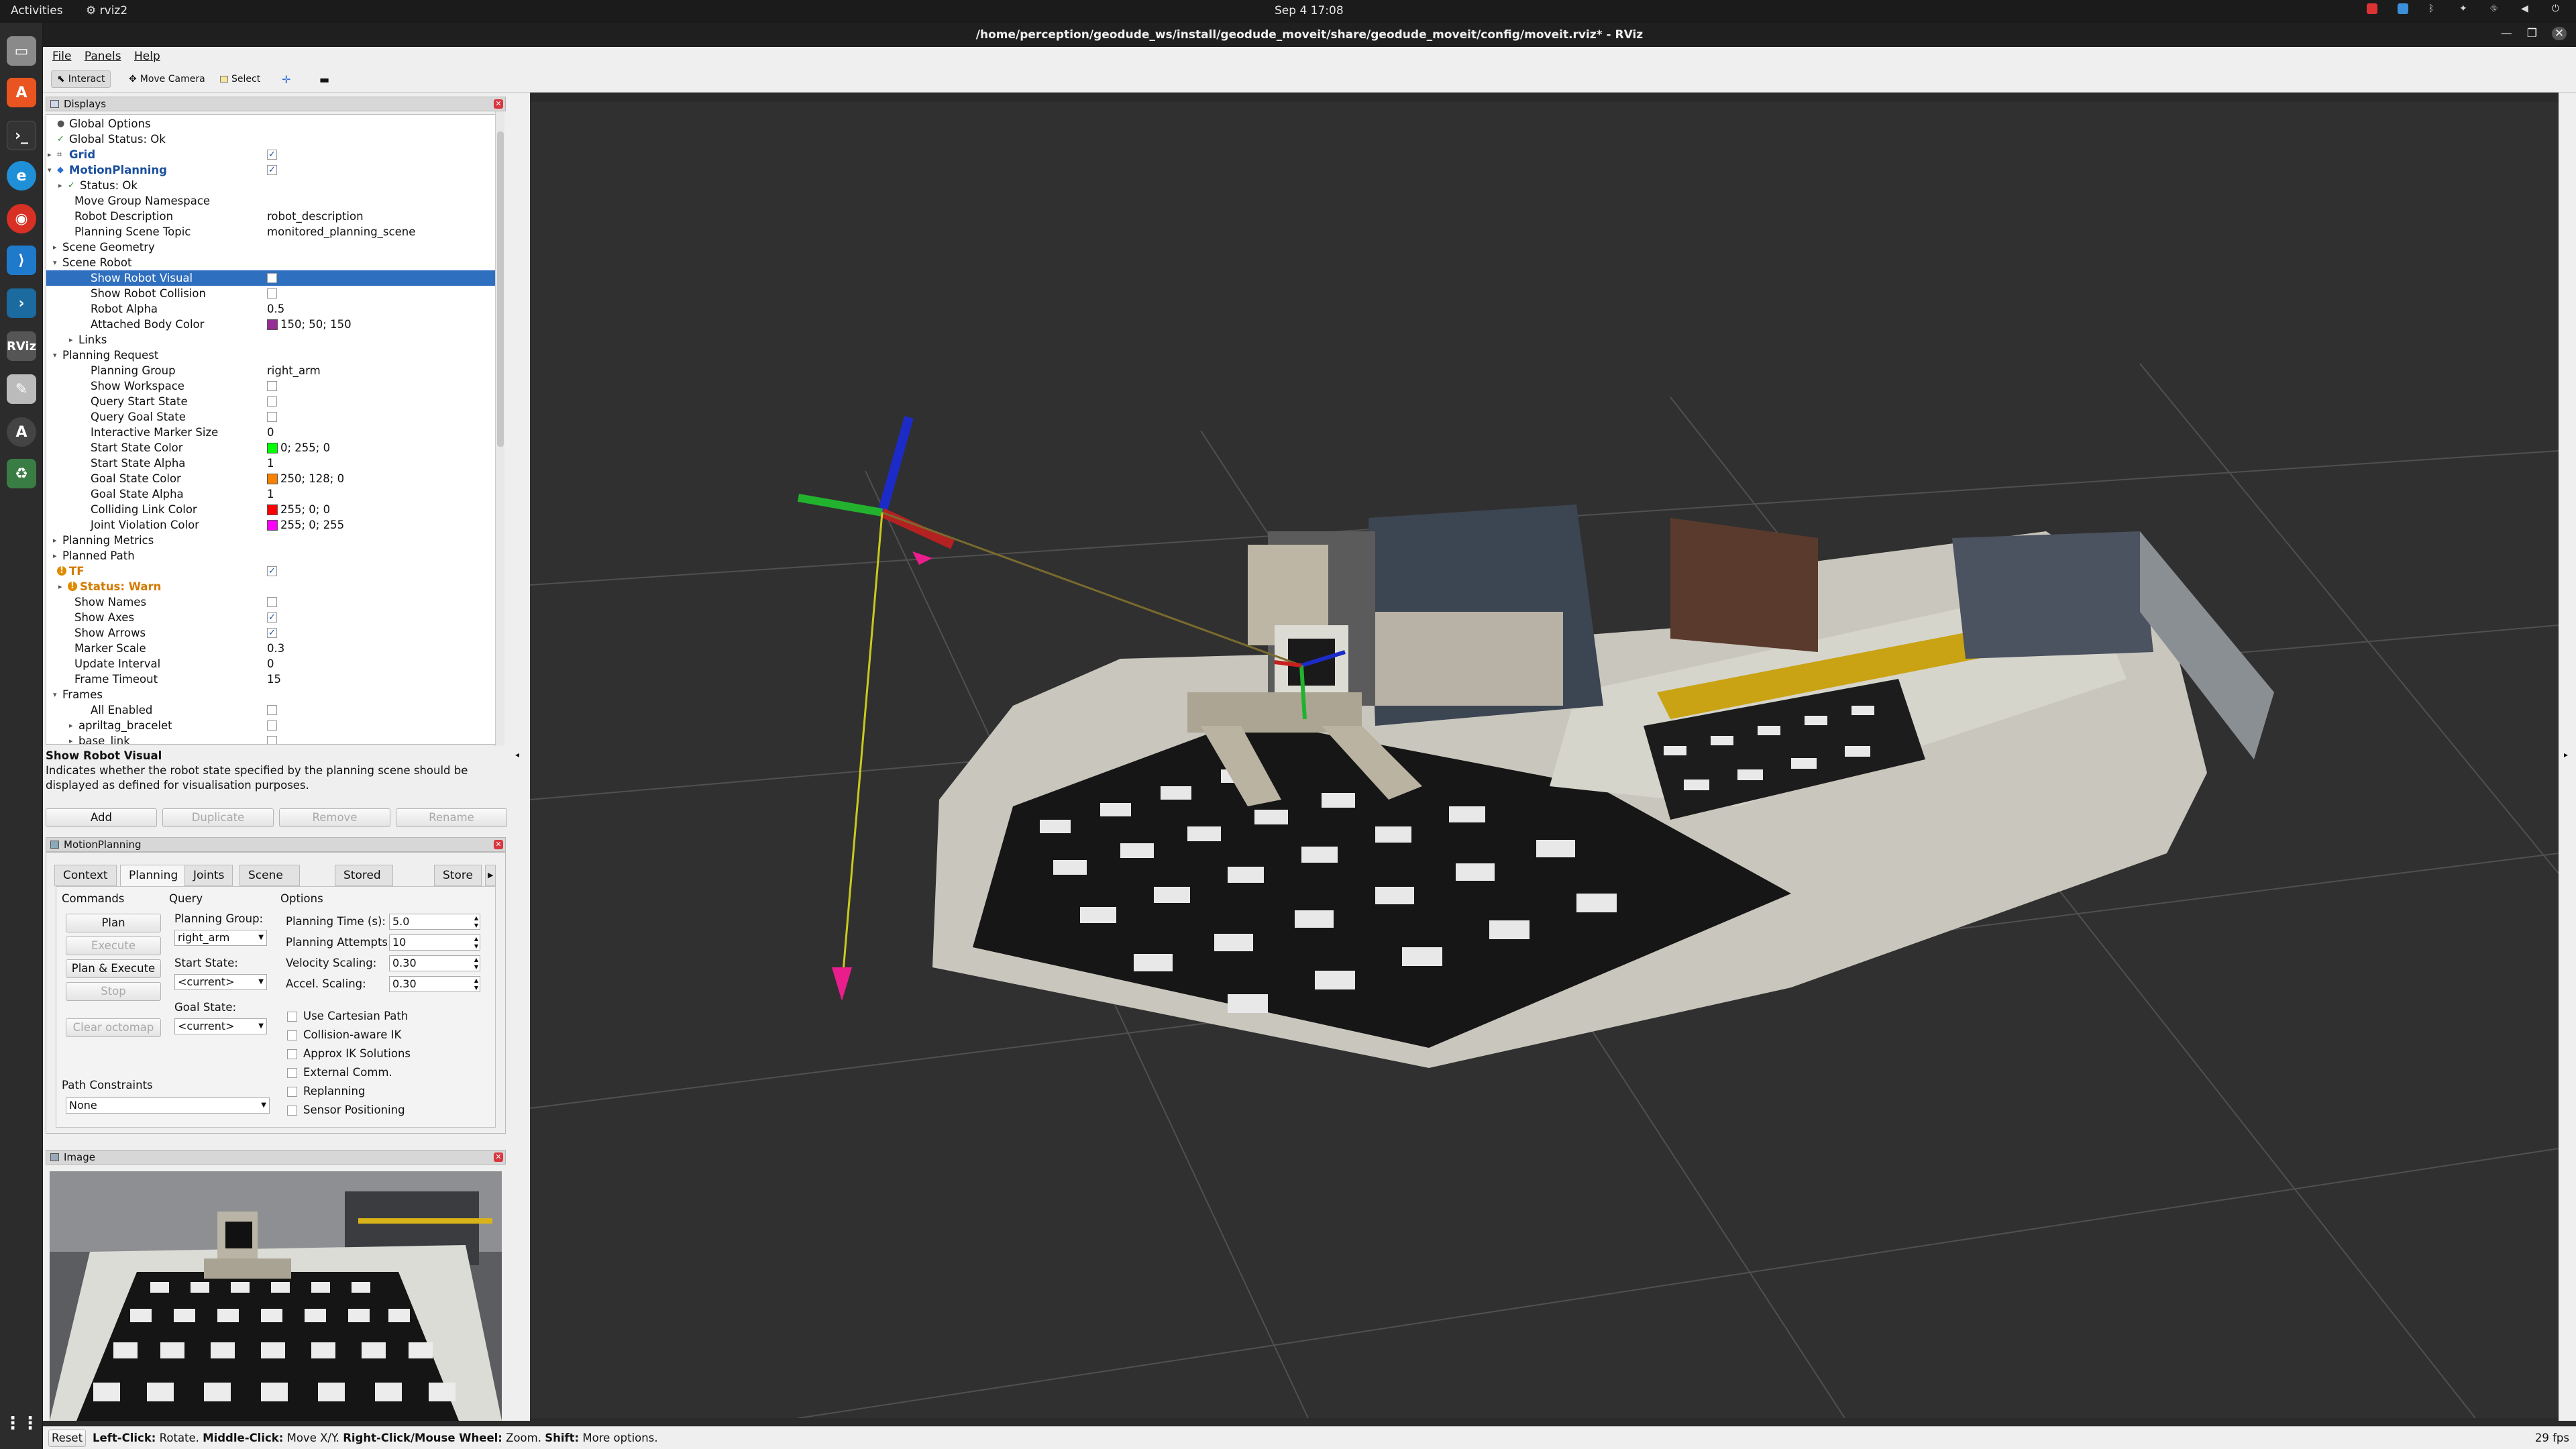 Image resolution: width=2576 pixels, height=1449 pixels. Describe the element at coordinates (21, 473) in the screenshot. I see `trash-icon: ♻` at that location.